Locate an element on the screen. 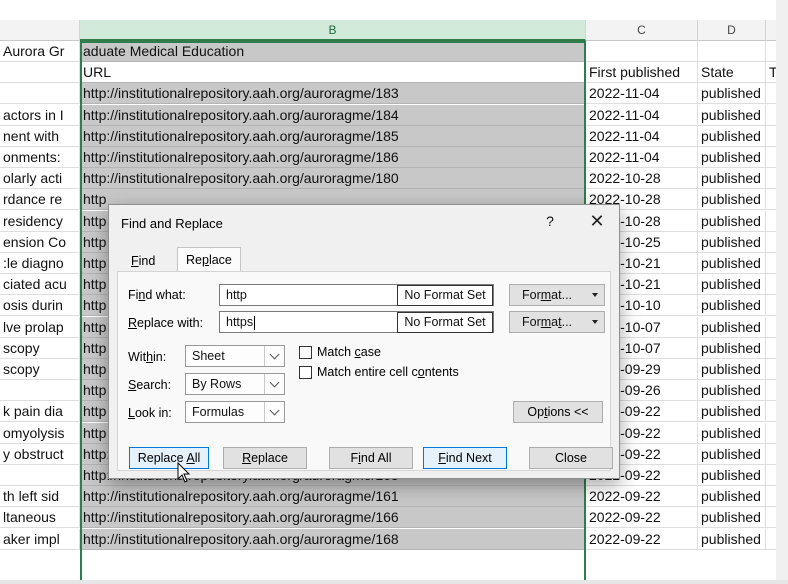  cell-a: residency is located at coordinates (40, 221).